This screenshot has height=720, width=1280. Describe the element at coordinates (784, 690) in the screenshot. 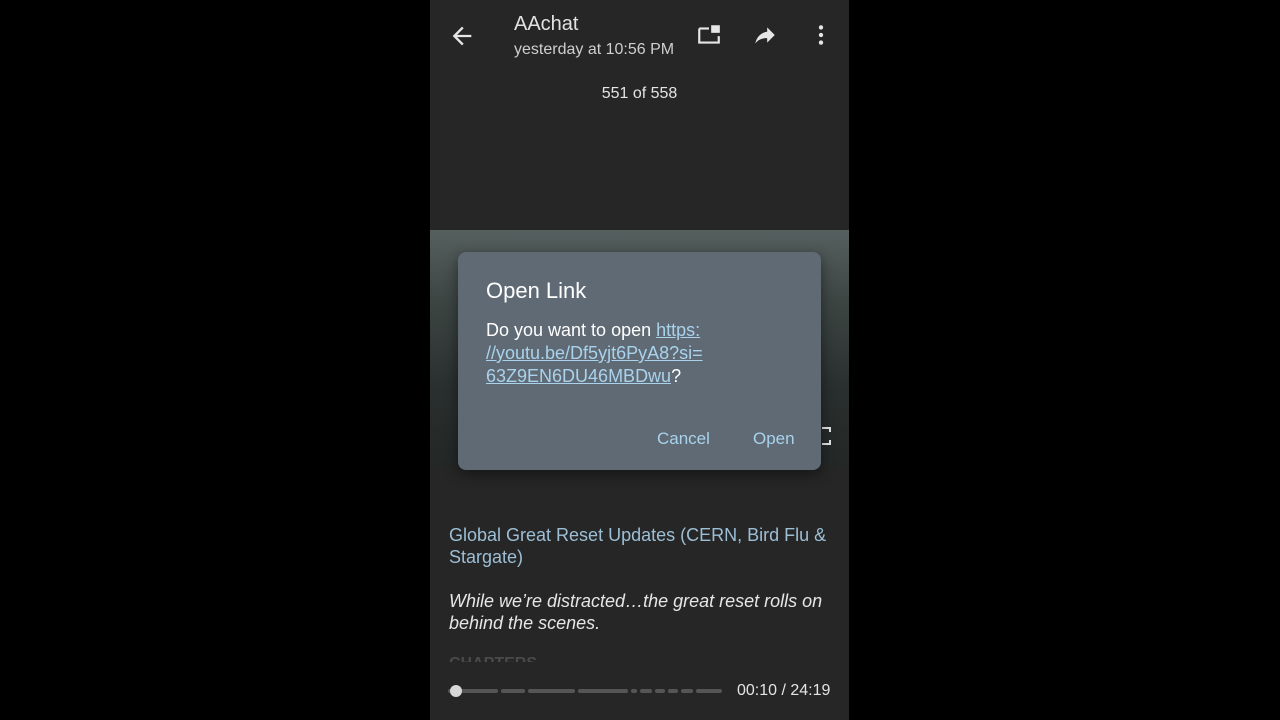

I see `playback-time: 00:10 / 24:19` at that location.